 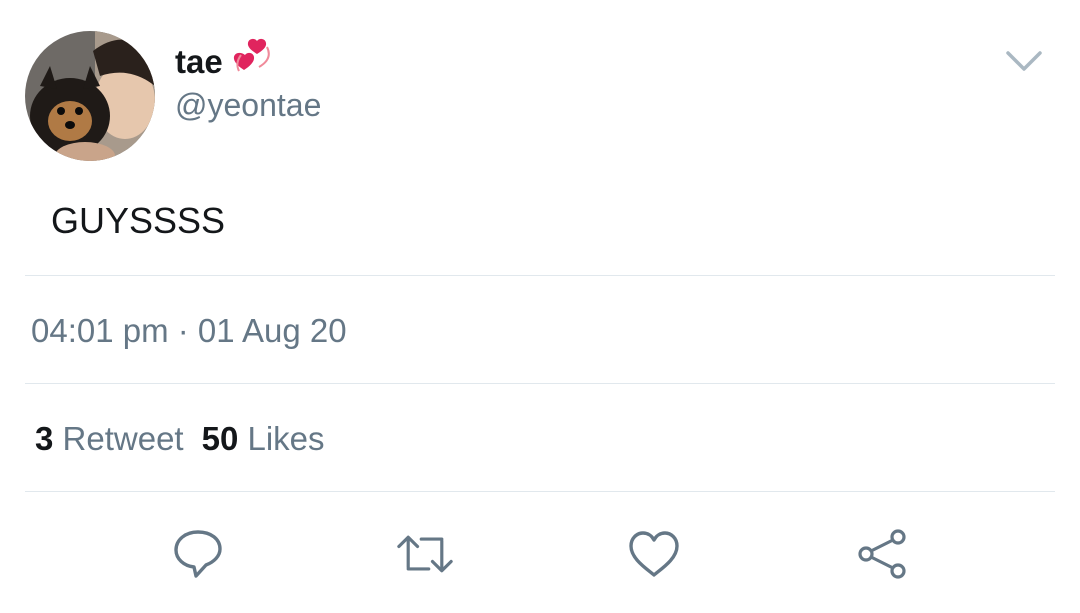 What do you see at coordinates (123, 438) in the screenshot?
I see `retweet-label: Retweet` at bounding box center [123, 438].